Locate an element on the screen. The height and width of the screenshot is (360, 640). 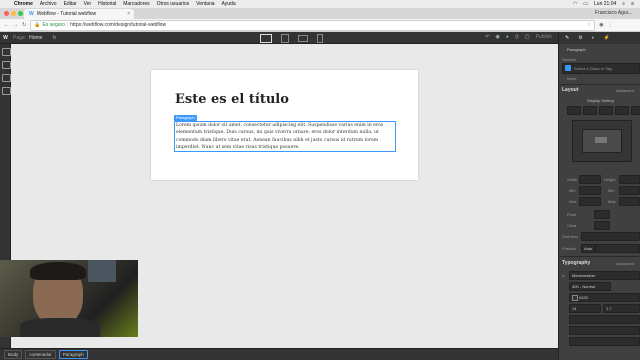
position-label: Position is located at coordinates (569, 248).